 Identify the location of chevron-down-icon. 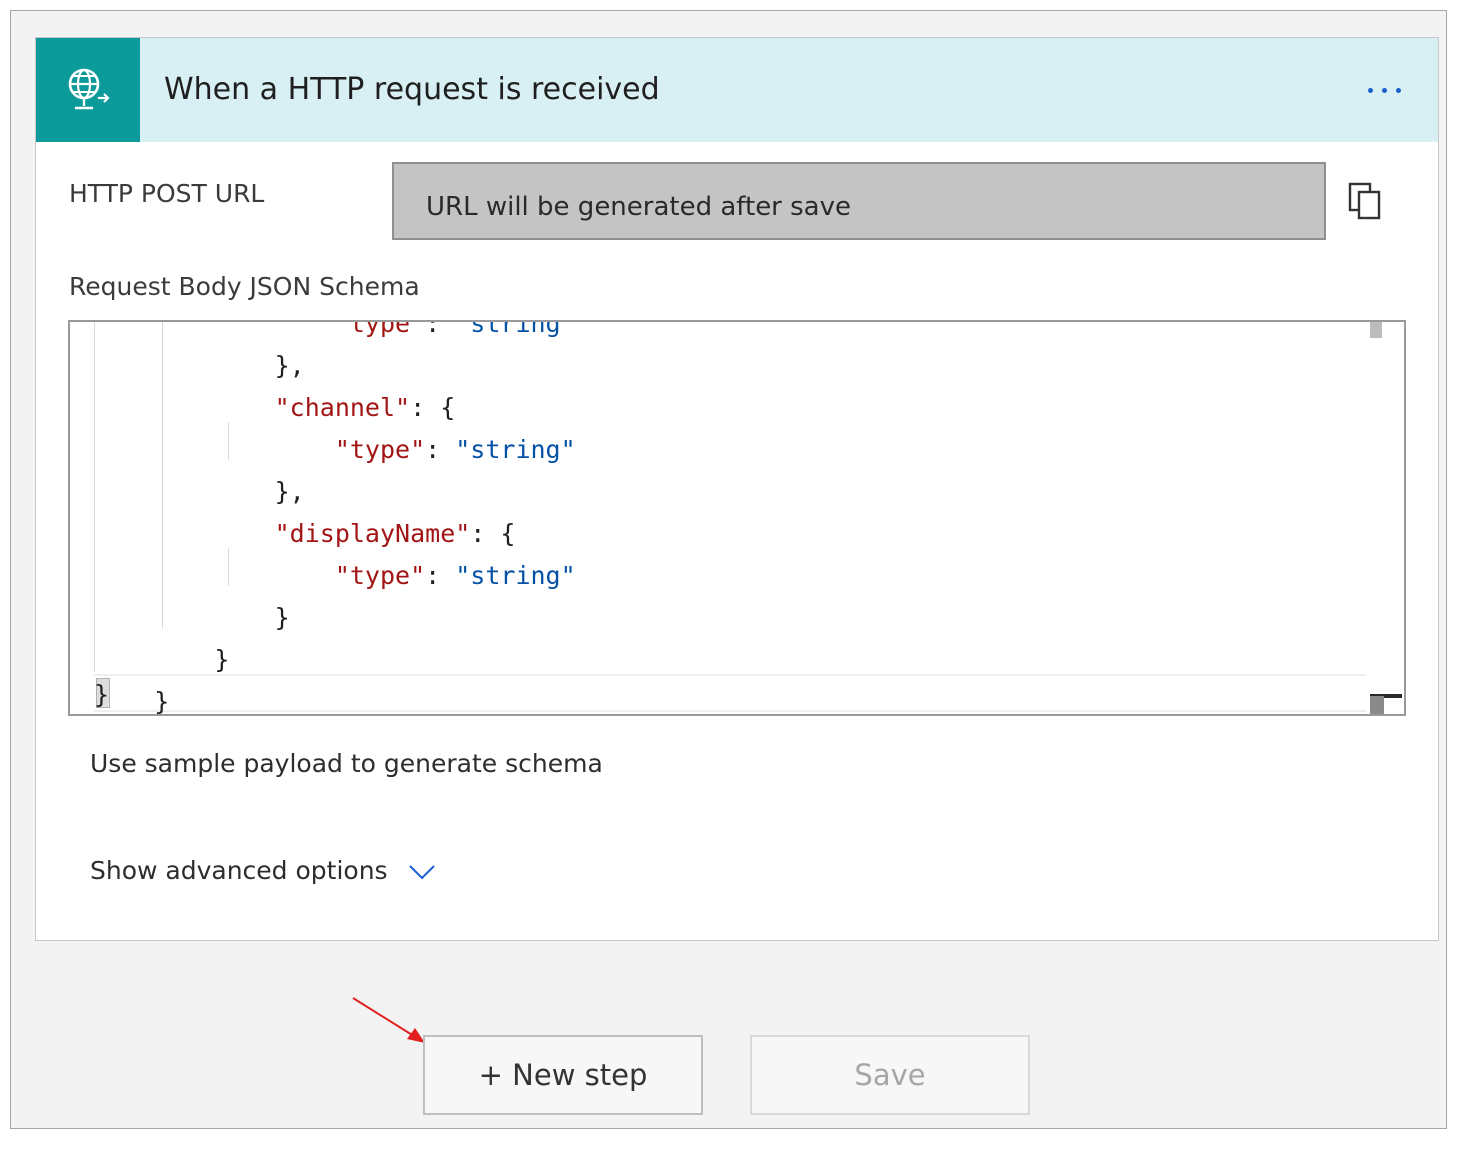
(422, 872).